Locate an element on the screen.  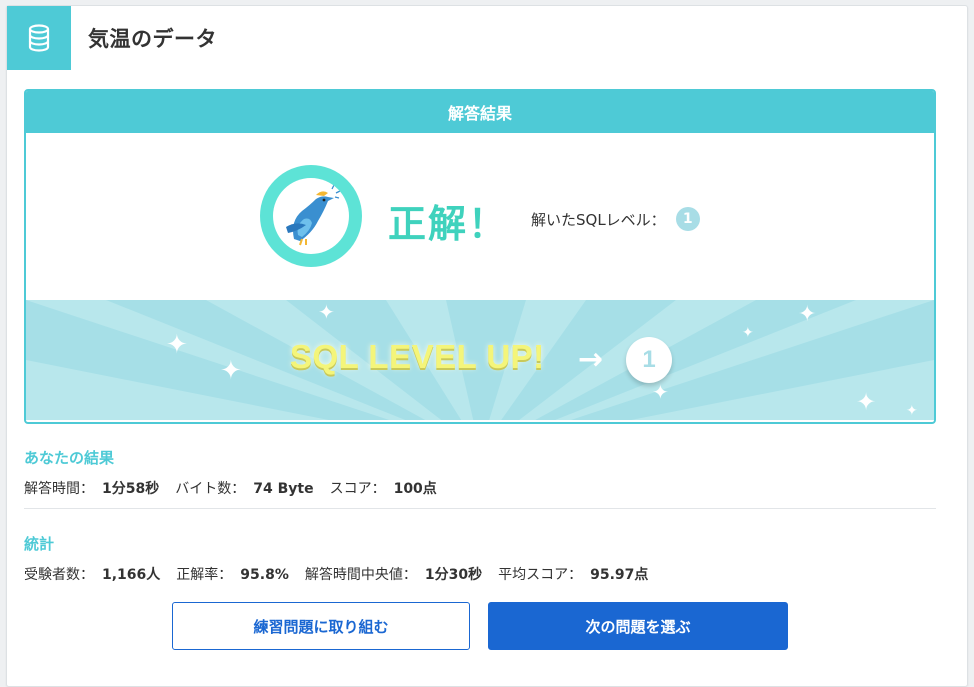
accuracy-value: 95.8% is located at coordinates (264, 575).